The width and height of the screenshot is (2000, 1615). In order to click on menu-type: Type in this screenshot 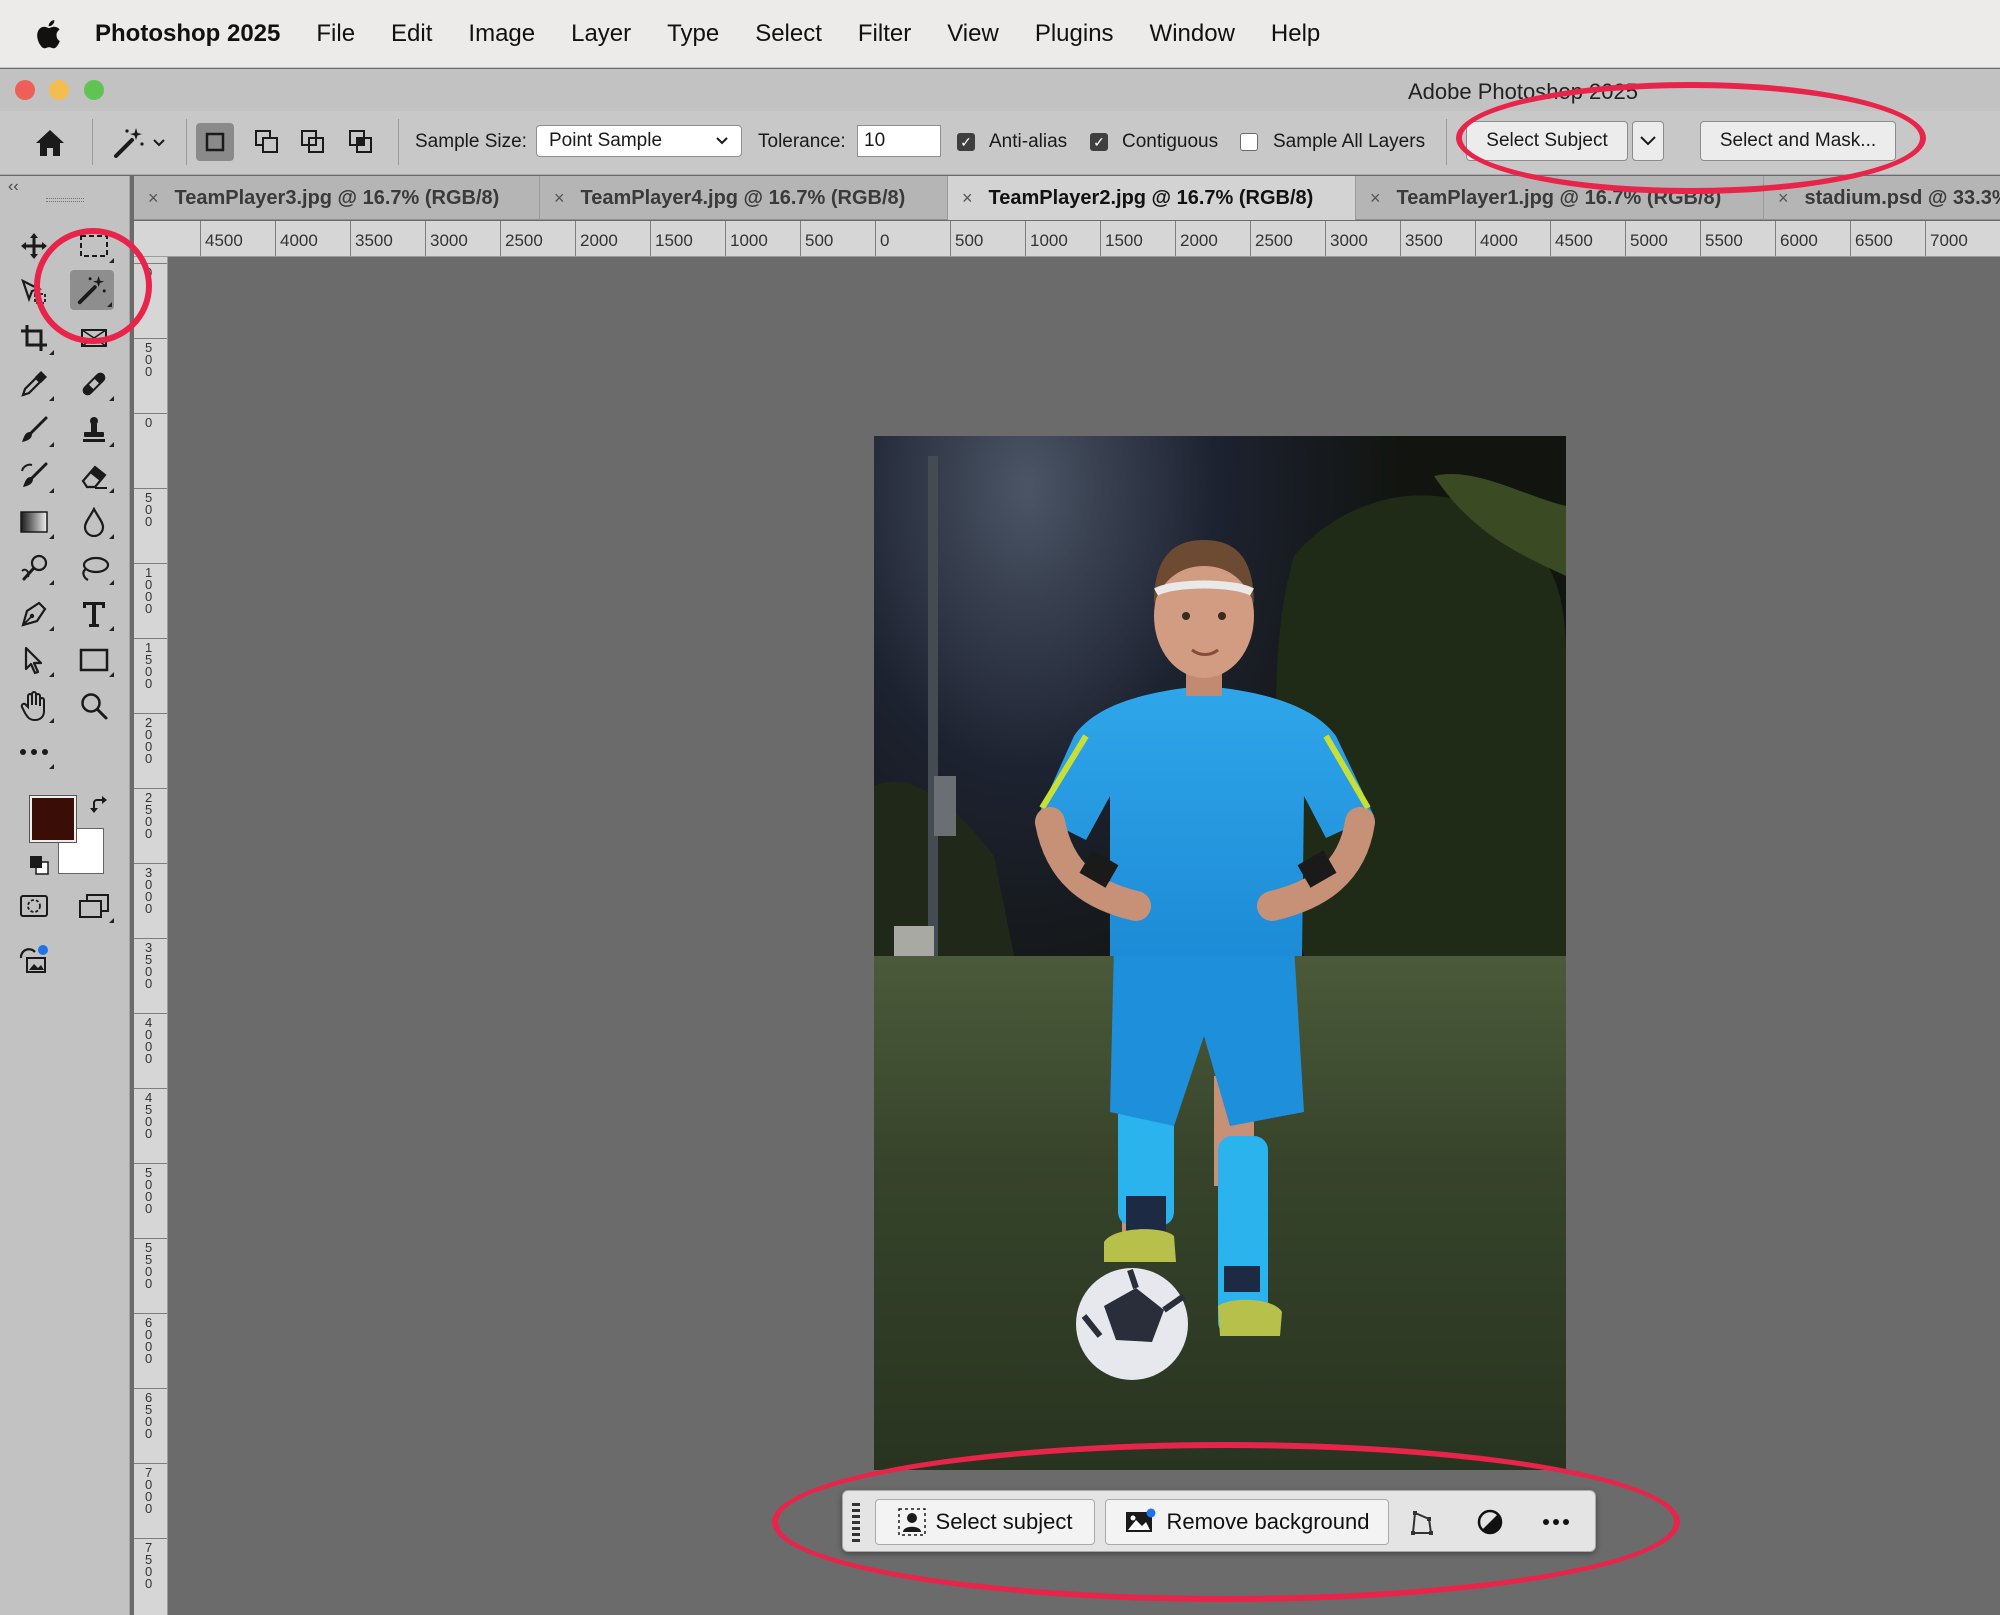, I will do `click(693, 34)`.